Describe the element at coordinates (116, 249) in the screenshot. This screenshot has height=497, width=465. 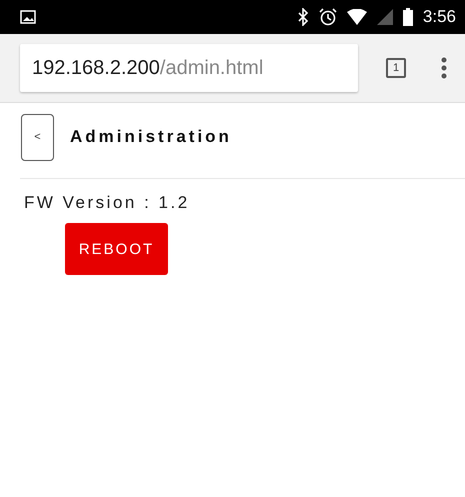
I see `reboot-button: REBOOT` at that location.